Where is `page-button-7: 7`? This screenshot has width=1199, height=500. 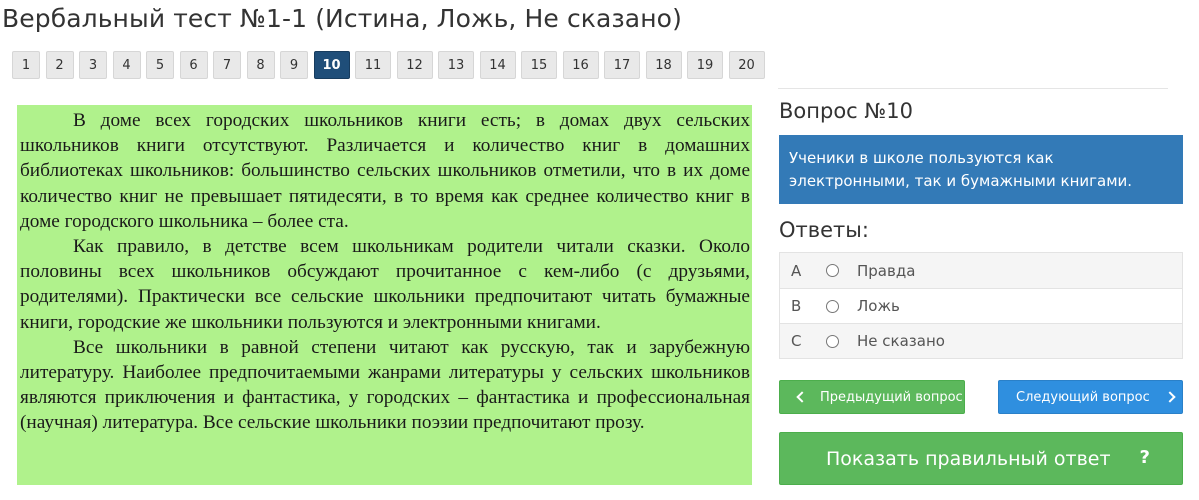 page-button-7: 7 is located at coordinates (227, 65).